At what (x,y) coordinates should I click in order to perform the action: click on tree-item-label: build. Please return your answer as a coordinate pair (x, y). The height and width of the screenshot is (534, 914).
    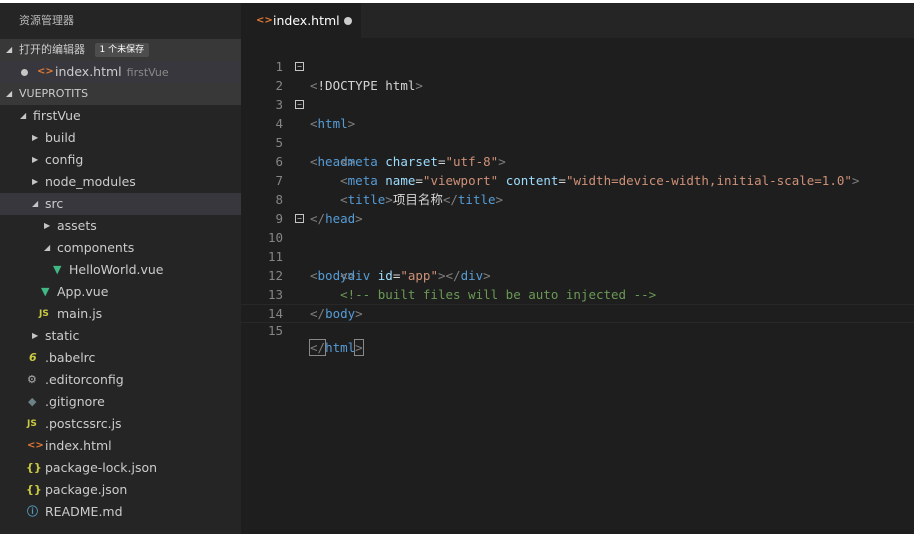
    Looking at the image, I should click on (60, 137).